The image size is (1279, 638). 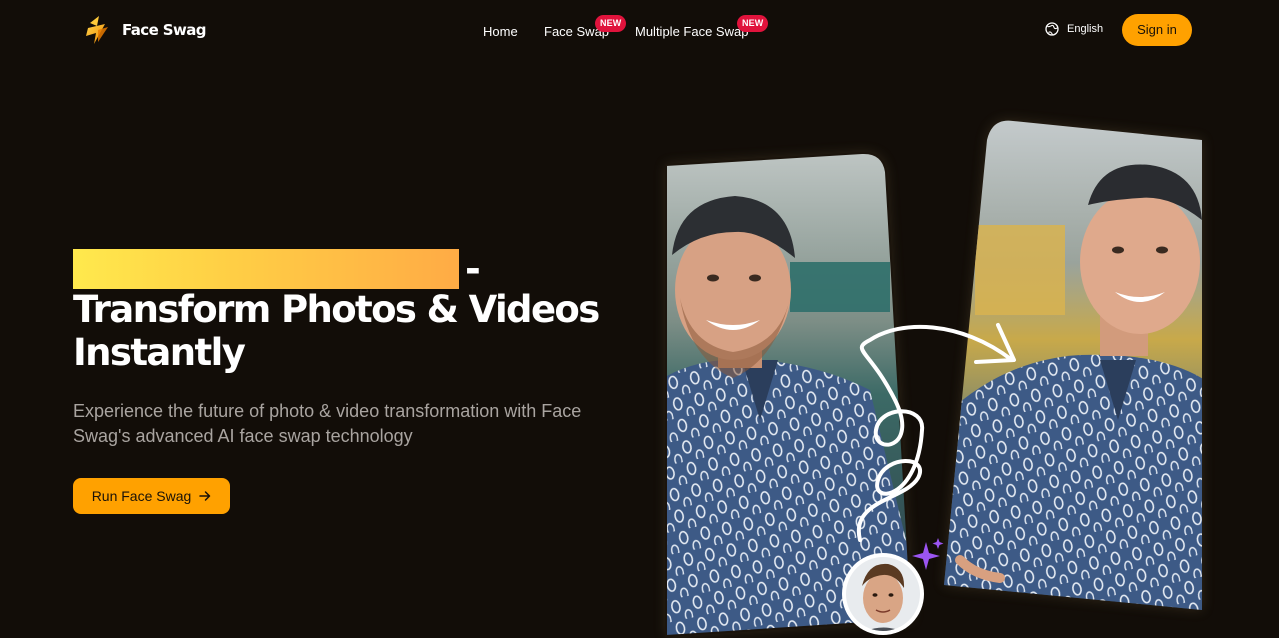 I want to click on sign-in-button: Sign in, so click(x=1157, y=30).